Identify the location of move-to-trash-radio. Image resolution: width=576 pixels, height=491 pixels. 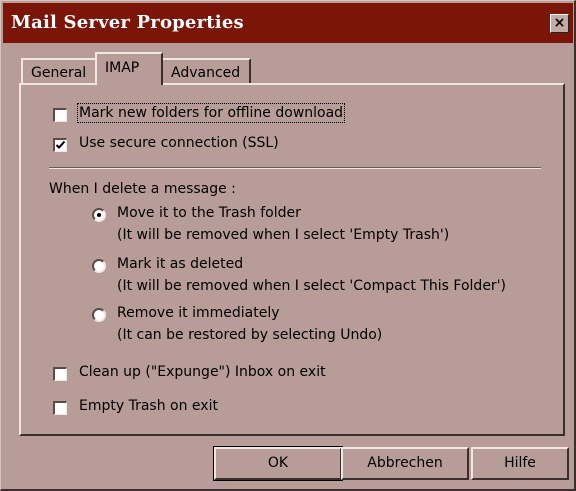
(99, 215).